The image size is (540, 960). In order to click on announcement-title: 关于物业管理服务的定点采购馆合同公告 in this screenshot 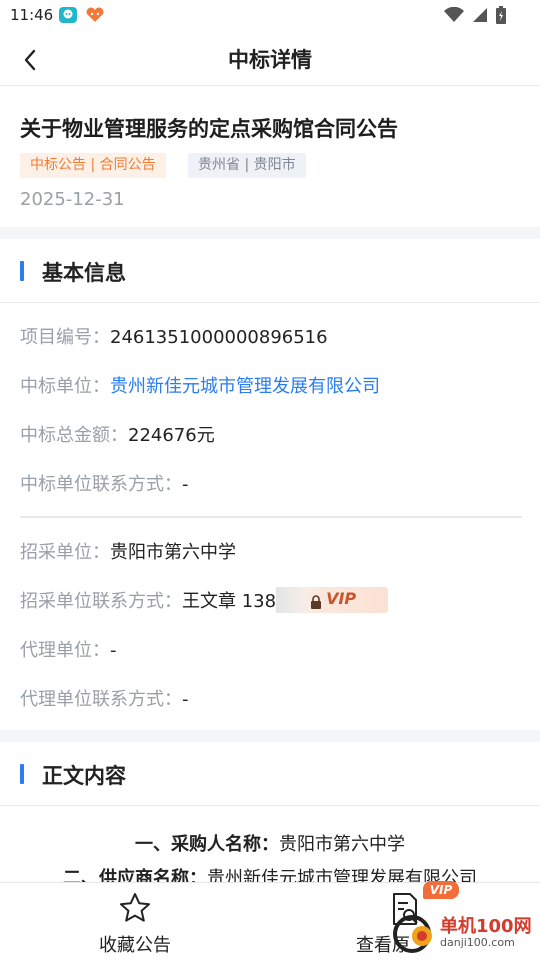, I will do `click(209, 129)`.